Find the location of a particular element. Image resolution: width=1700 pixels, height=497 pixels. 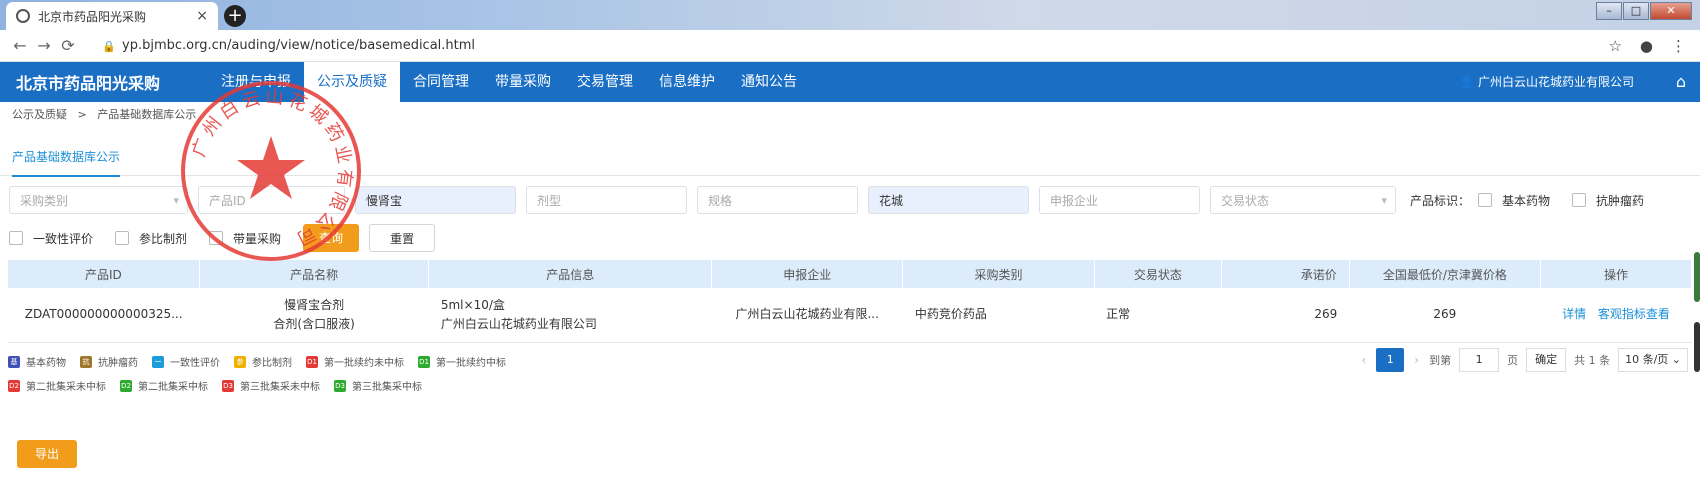

cell-operations: 详情 客观指标查看 is located at coordinates (1616, 315).